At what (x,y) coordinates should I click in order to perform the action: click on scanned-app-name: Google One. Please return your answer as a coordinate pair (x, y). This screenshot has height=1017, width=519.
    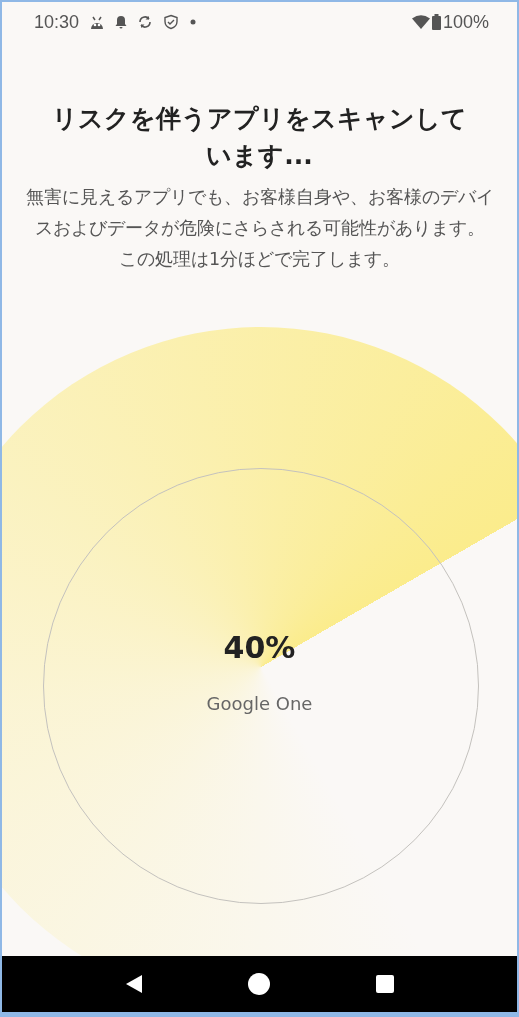
    Looking at the image, I should click on (259, 703).